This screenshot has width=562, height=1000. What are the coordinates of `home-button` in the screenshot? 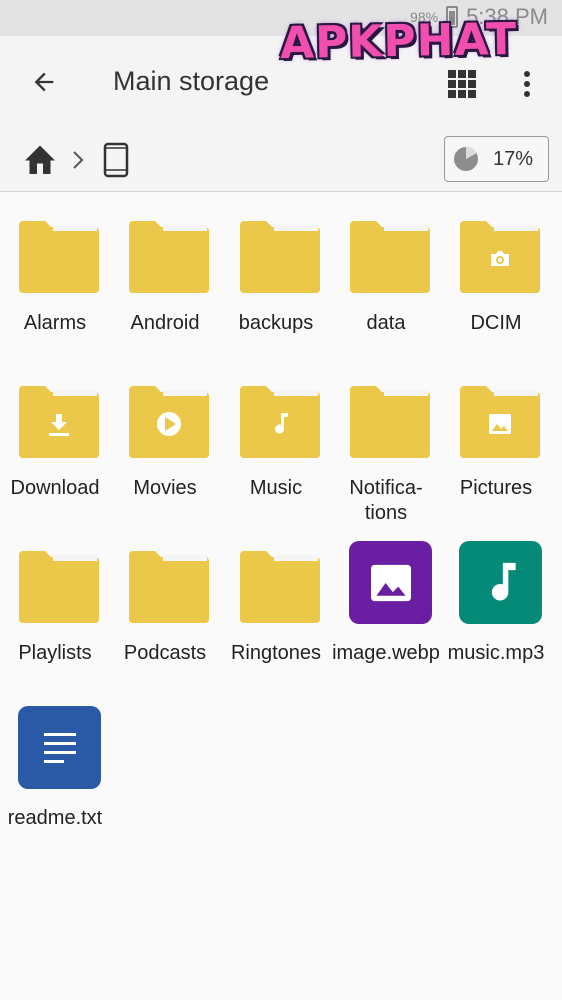 It's located at (41, 160).